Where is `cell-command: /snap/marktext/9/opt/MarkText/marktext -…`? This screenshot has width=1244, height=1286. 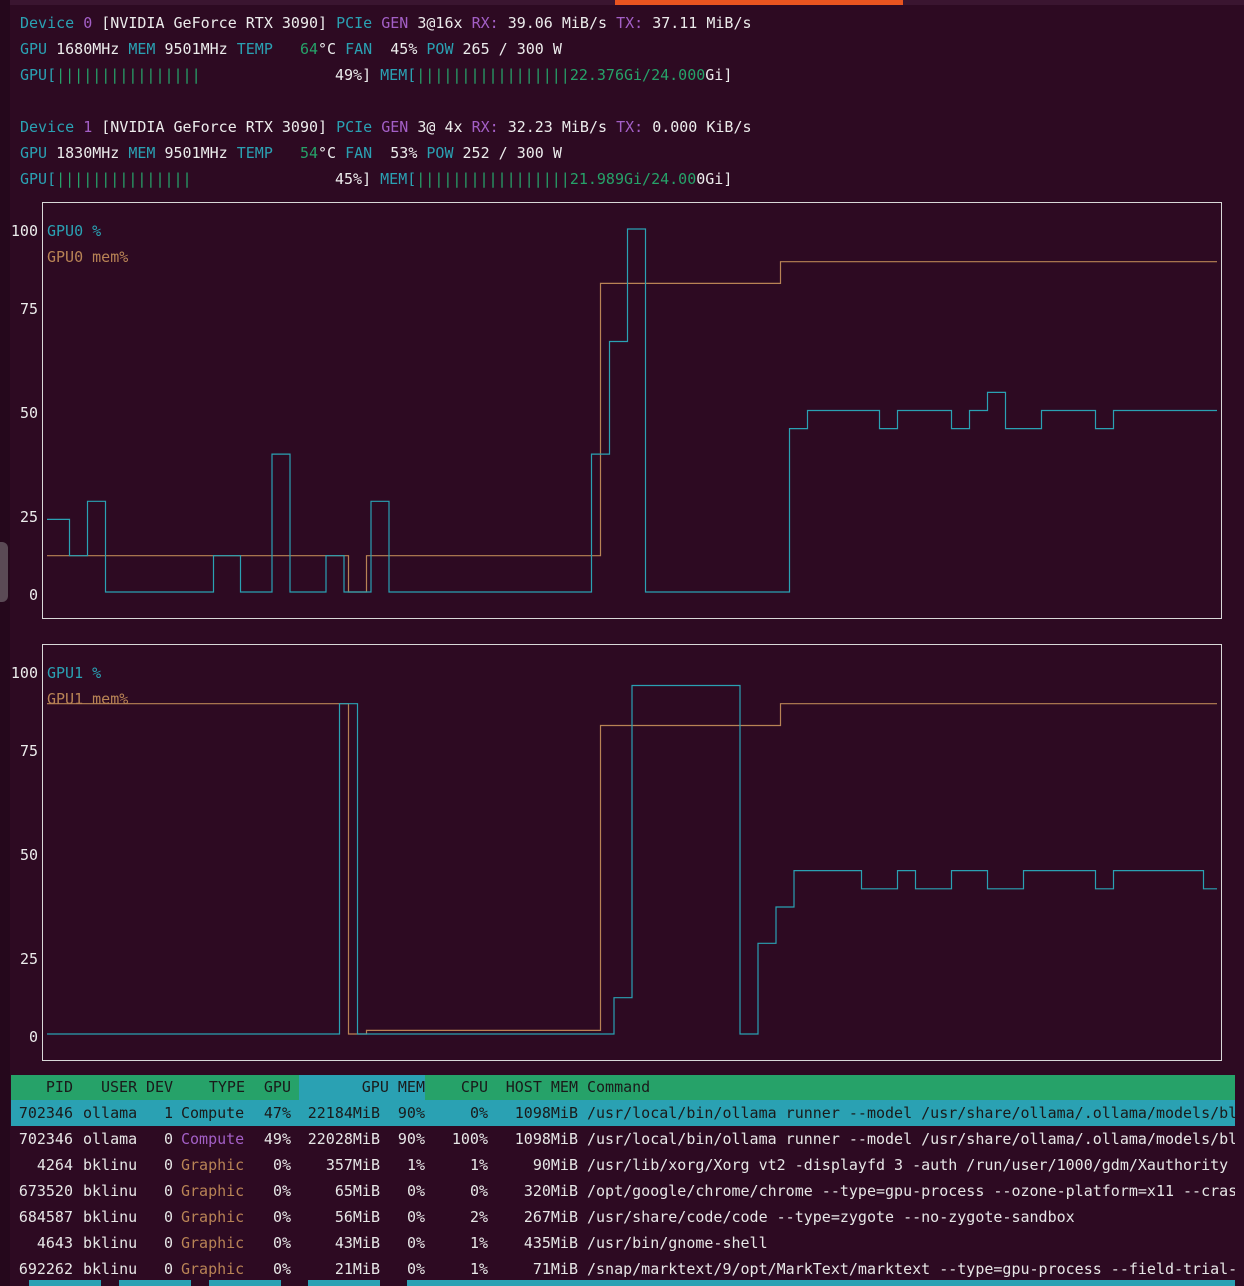 cell-command: /snap/marktext/9/opt/MarkText/marktext -… is located at coordinates (911, 1269).